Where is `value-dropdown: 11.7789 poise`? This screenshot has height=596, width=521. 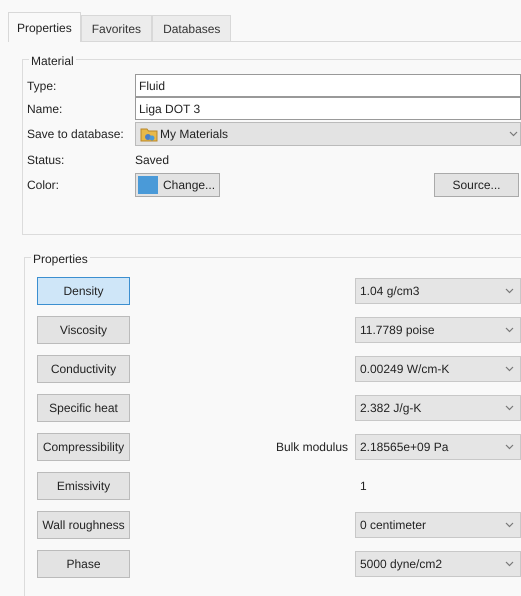 value-dropdown: 11.7789 poise is located at coordinates (438, 329).